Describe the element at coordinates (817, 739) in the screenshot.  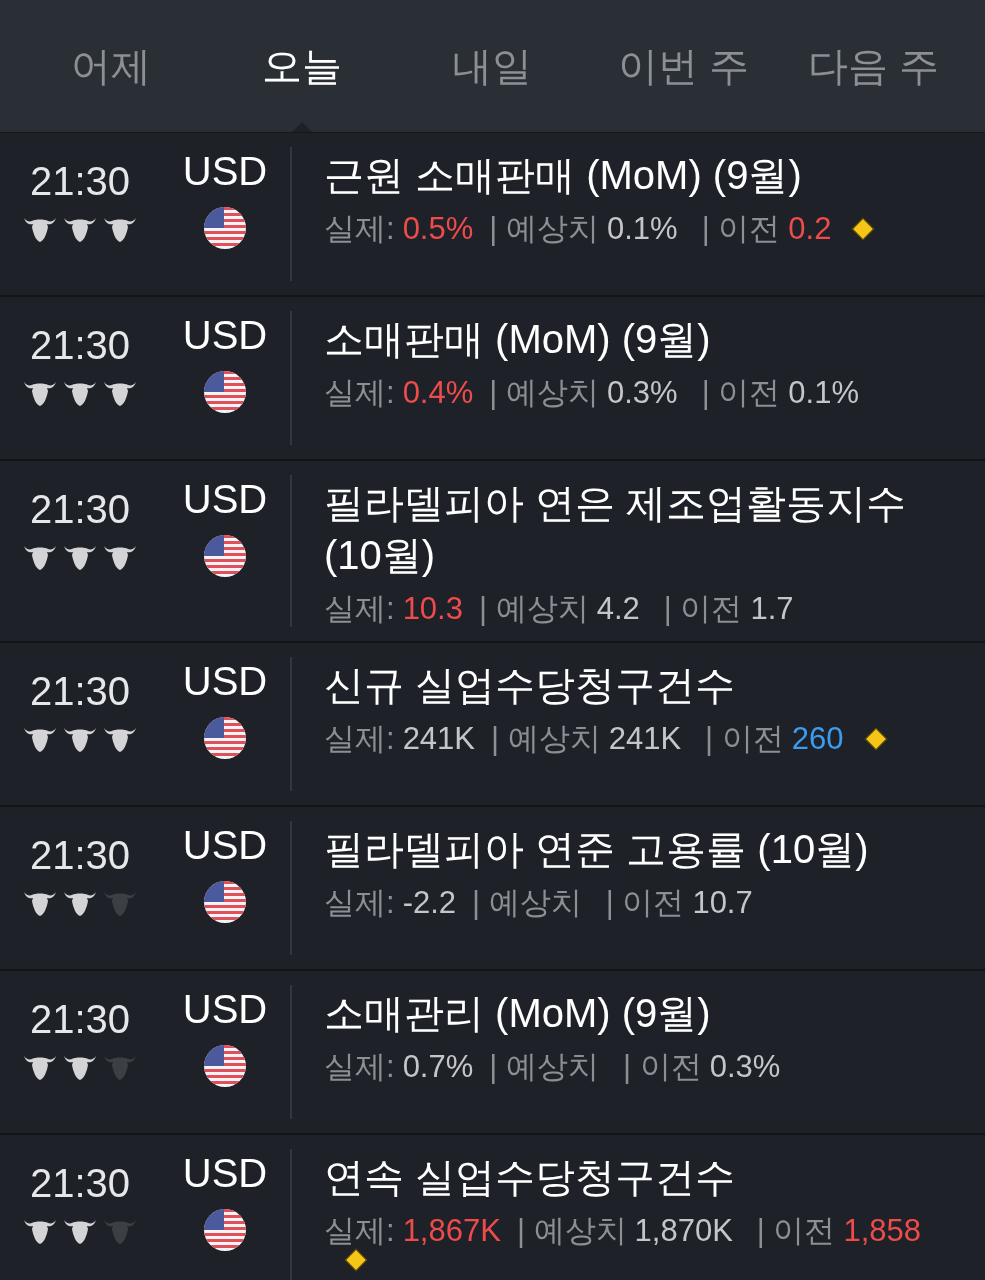
I see `value-text: 260` at that location.